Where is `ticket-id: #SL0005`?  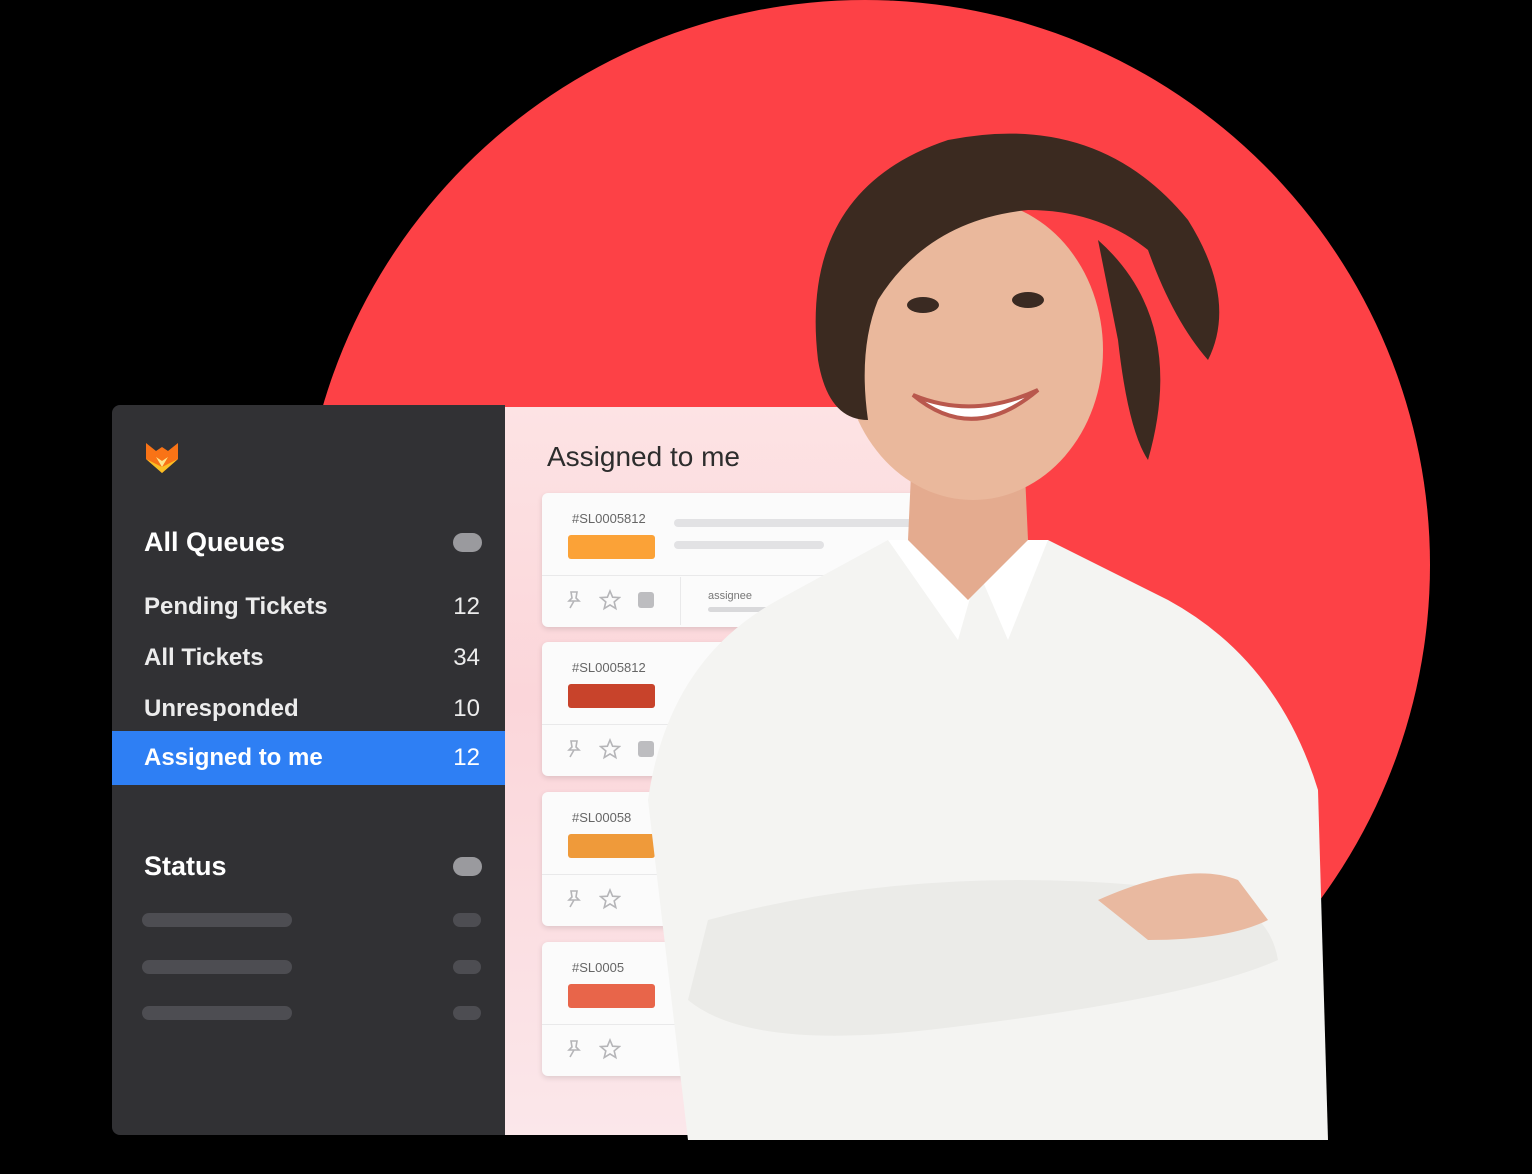 ticket-id: #SL0005 is located at coordinates (598, 967).